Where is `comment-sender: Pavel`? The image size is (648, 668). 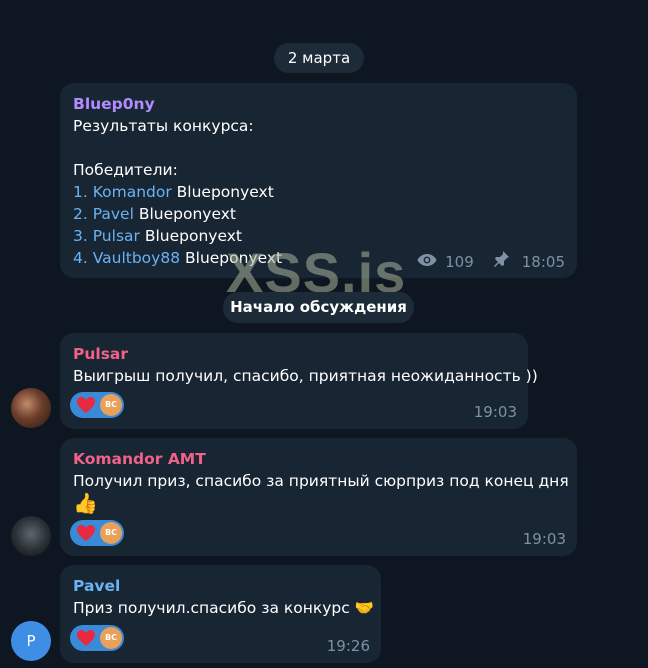
comment-sender: Pavel is located at coordinates (220, 586).